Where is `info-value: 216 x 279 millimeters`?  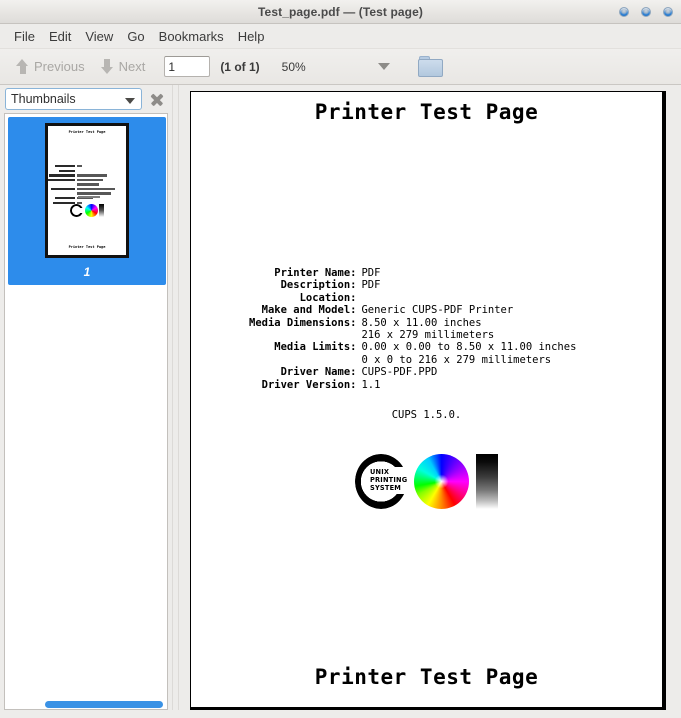
info-value: 216 x 279 millimeters is located at coordinates (428, 335).